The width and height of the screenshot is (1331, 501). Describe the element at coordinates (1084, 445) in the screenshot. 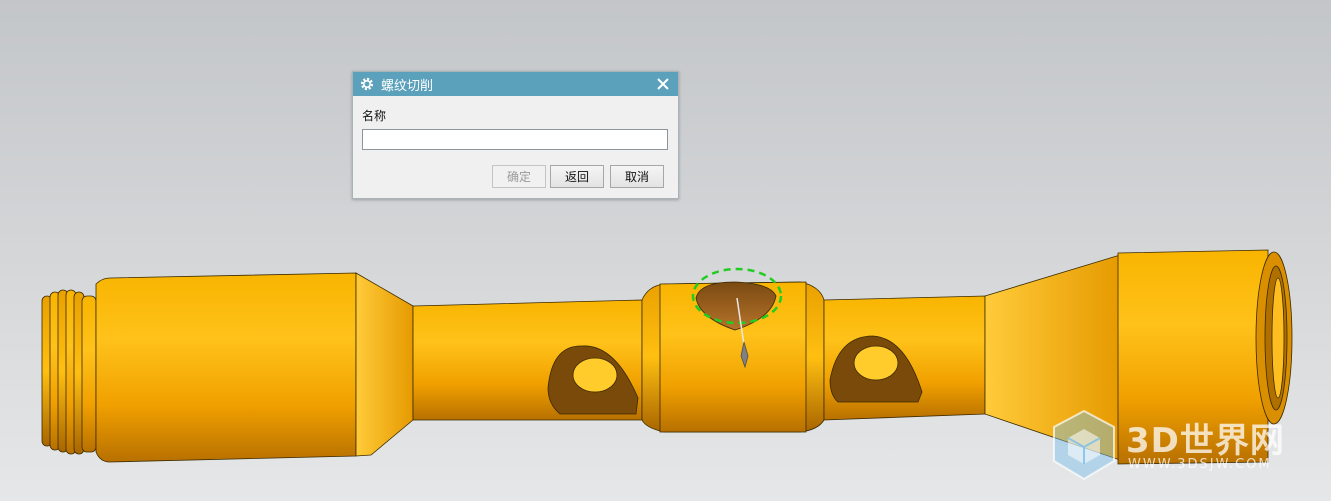

I see `cube-logo-icon` at that location.